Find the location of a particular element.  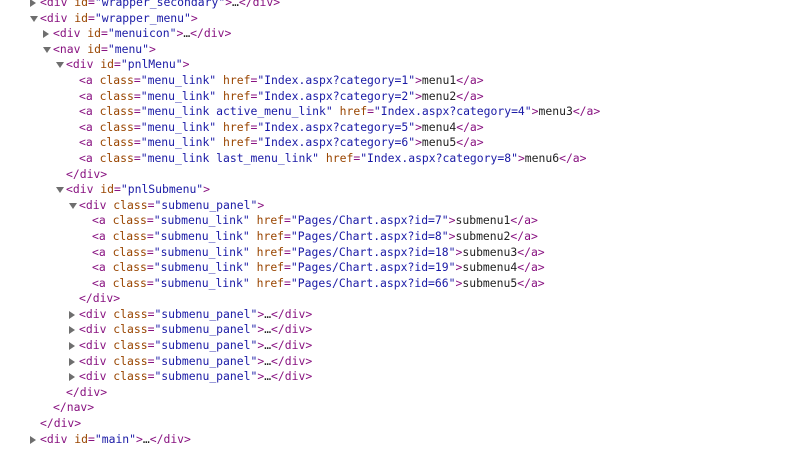

node-markup: <div id="main">…</div> is located at coordinates (115, 440).